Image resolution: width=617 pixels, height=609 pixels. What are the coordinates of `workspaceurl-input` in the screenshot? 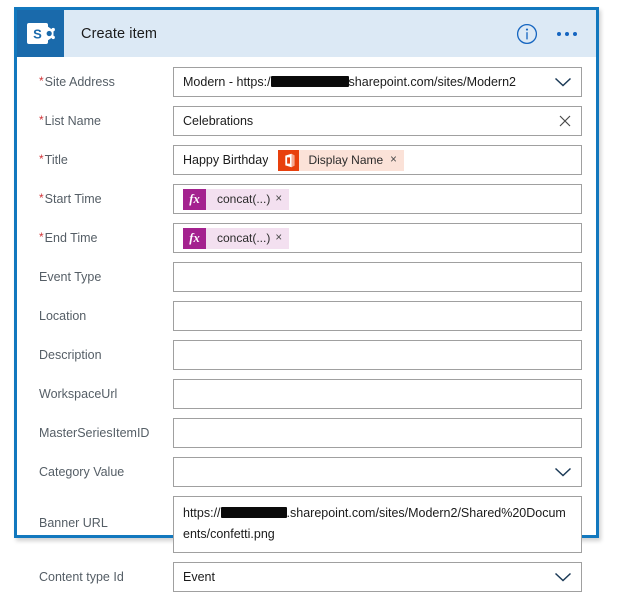 It's located at (377, 394).